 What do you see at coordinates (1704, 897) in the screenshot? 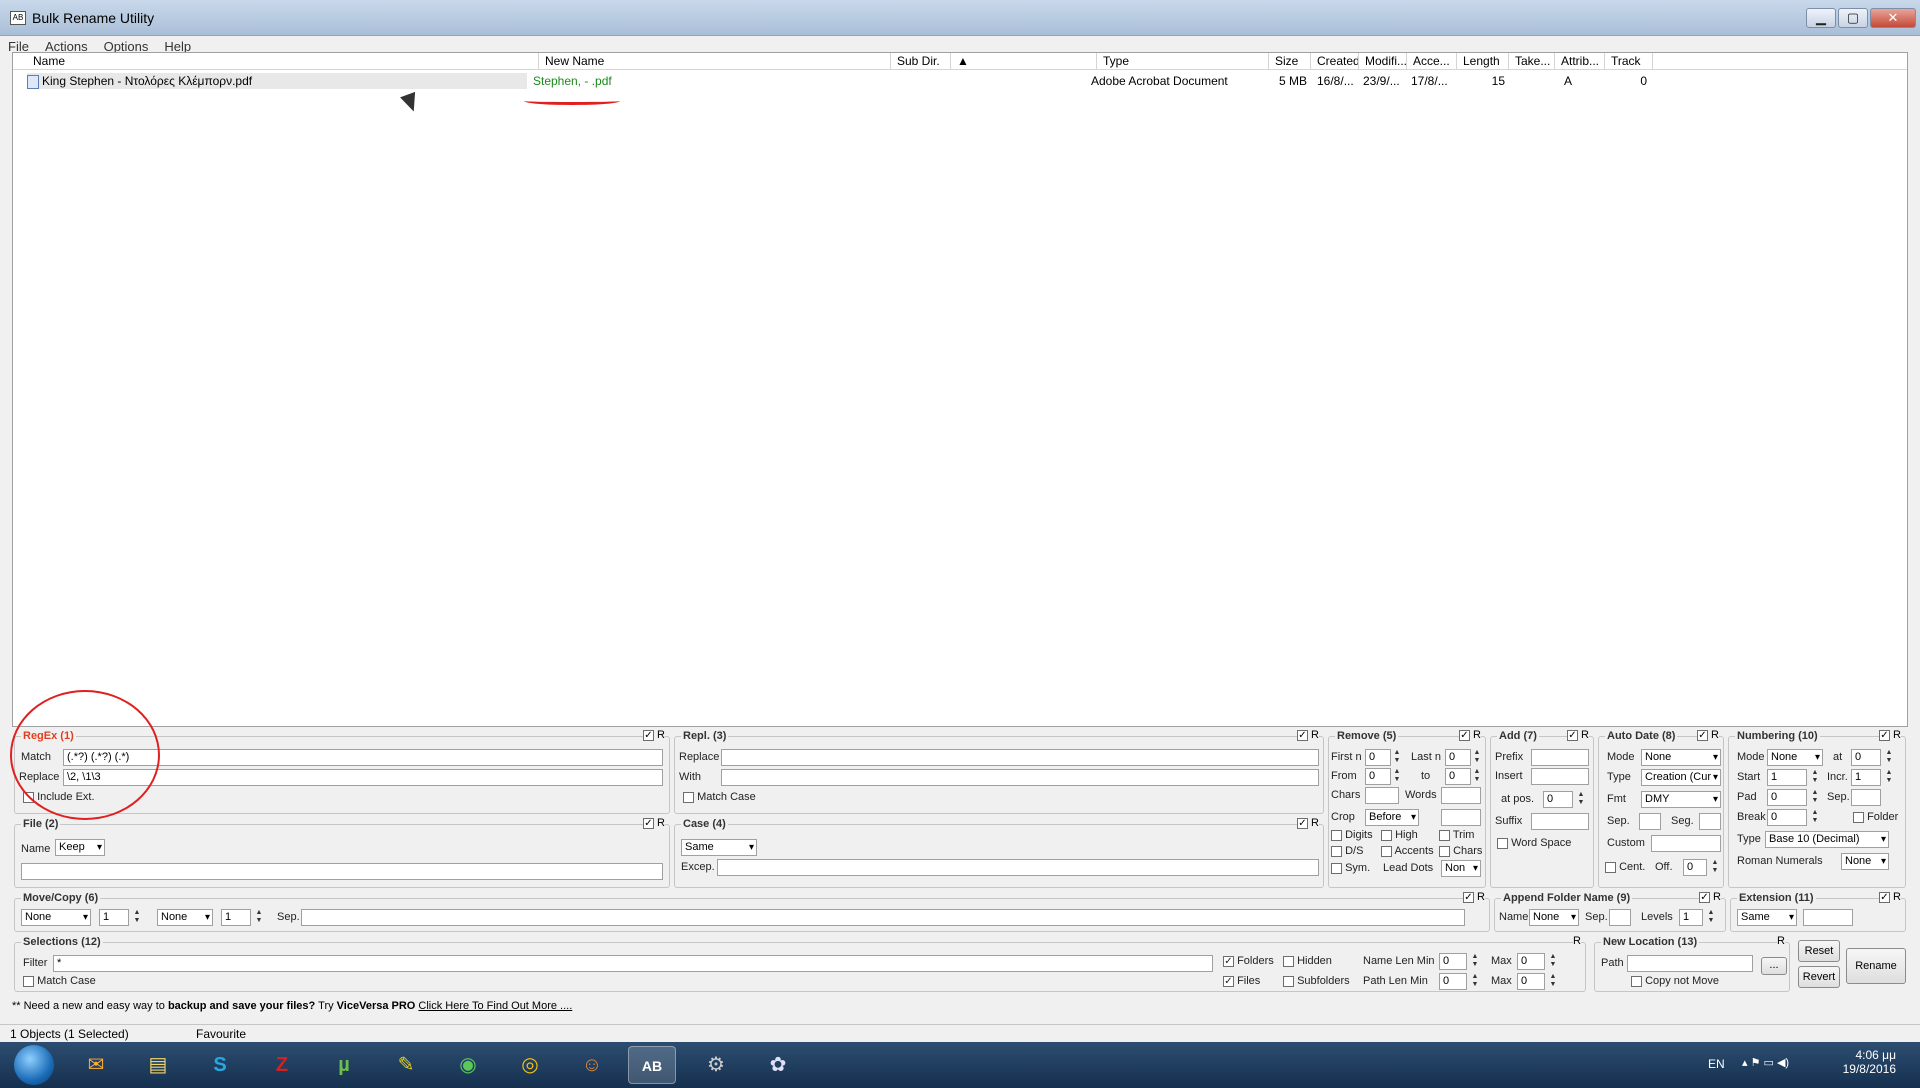
I see `appendfolder-enable-checkbox: ✓` at bounding box center [1704, 897].